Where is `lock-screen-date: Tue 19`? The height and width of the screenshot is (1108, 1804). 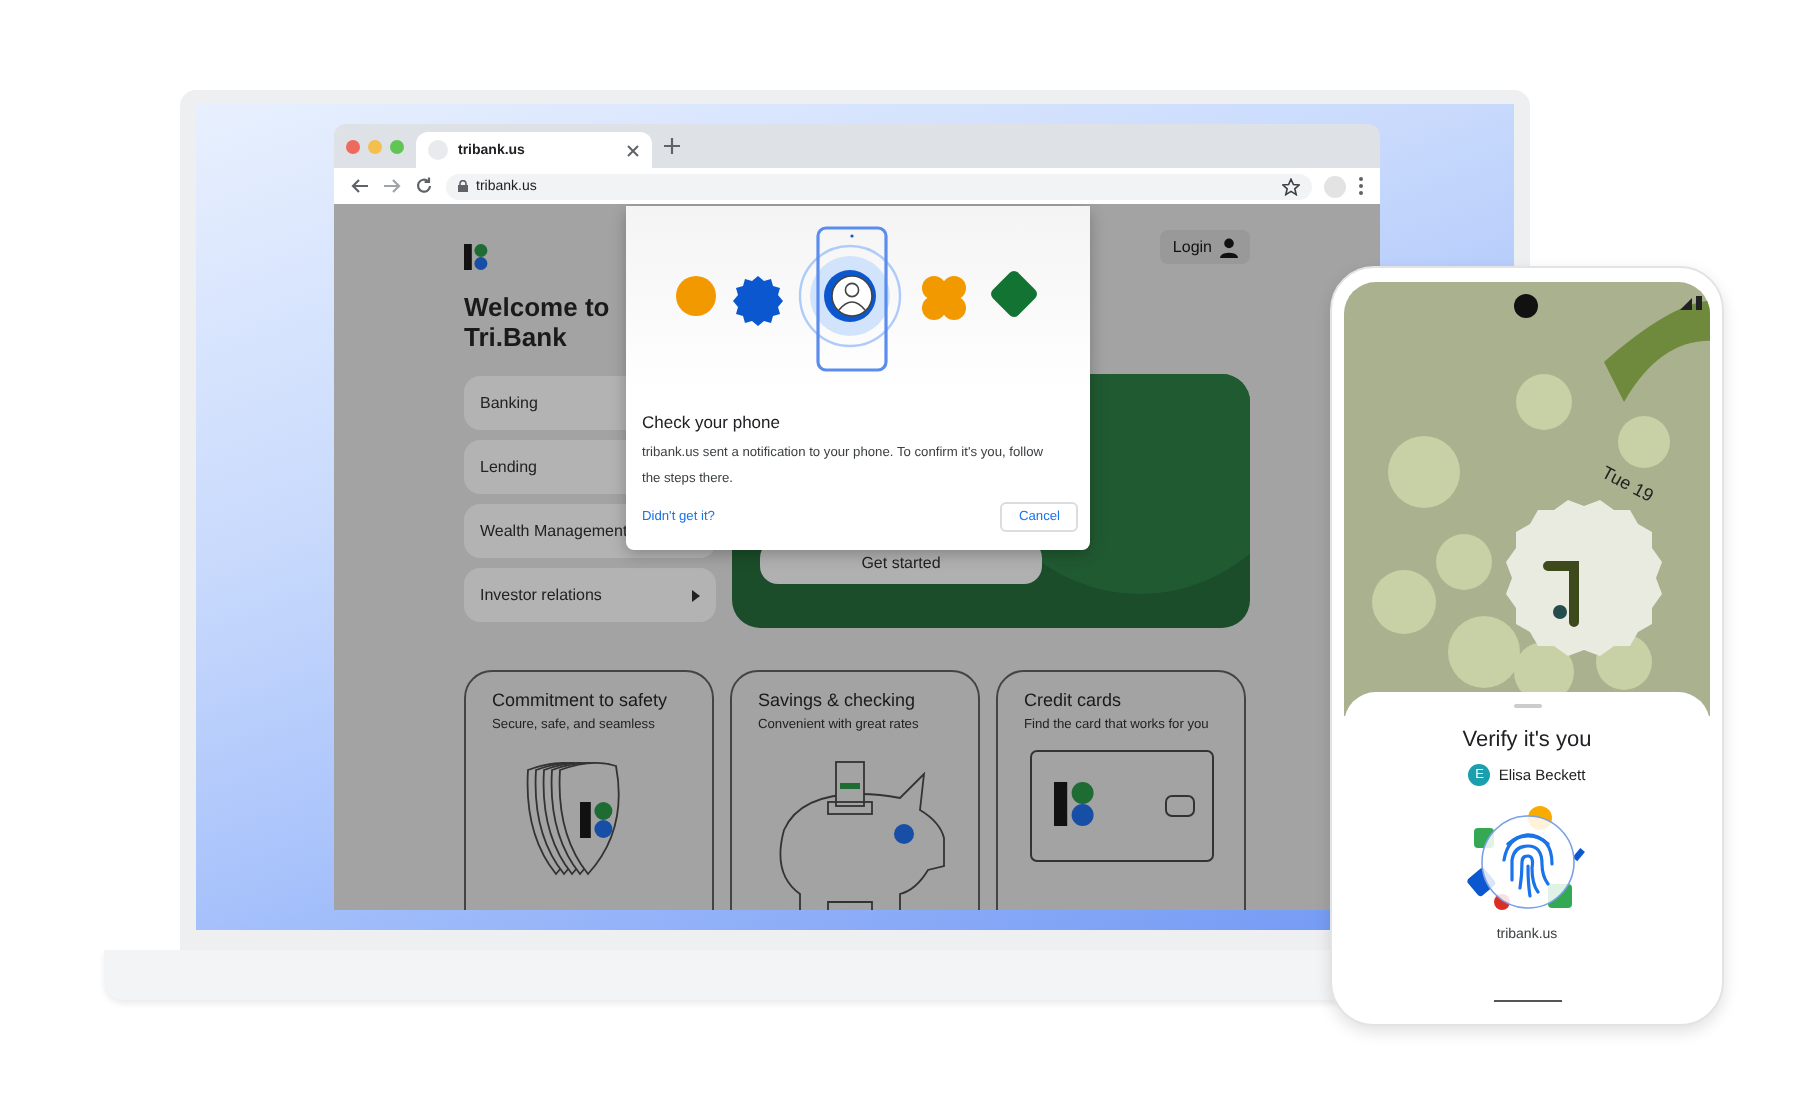
lock-screen-date: Tue 19 is located at coordinates (1627, 484).